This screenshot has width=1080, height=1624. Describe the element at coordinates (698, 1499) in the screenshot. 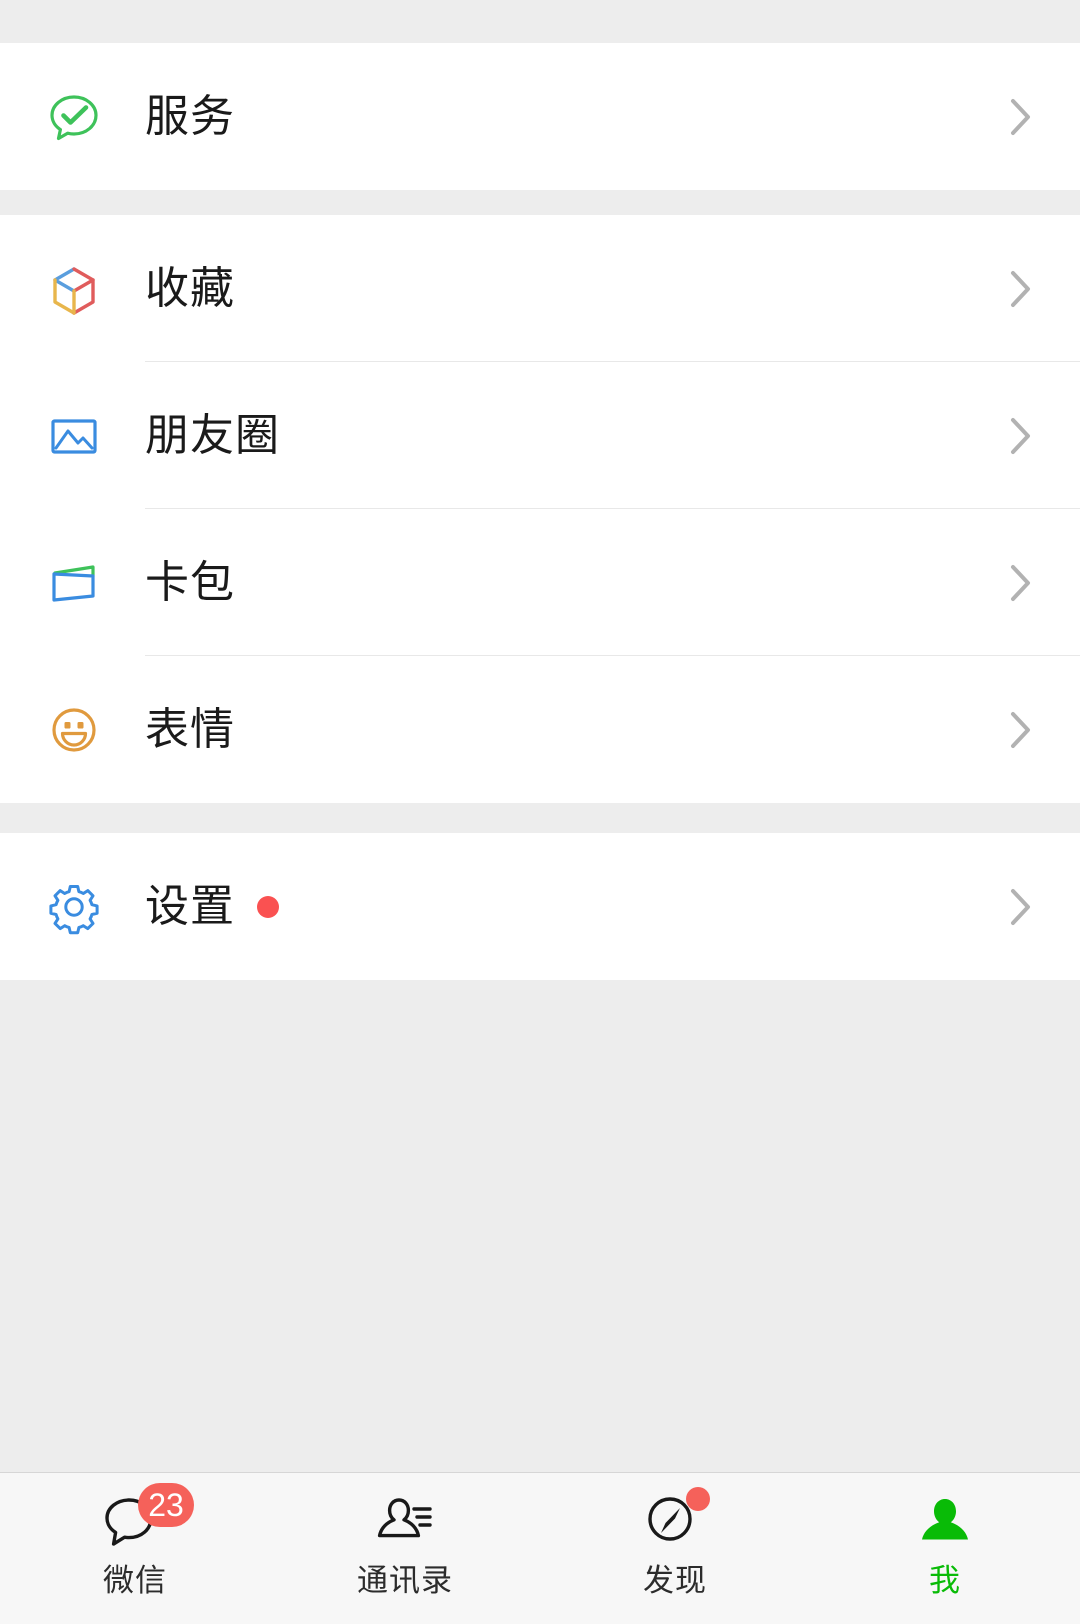

I see `discover-red-dot-badge` at that location.